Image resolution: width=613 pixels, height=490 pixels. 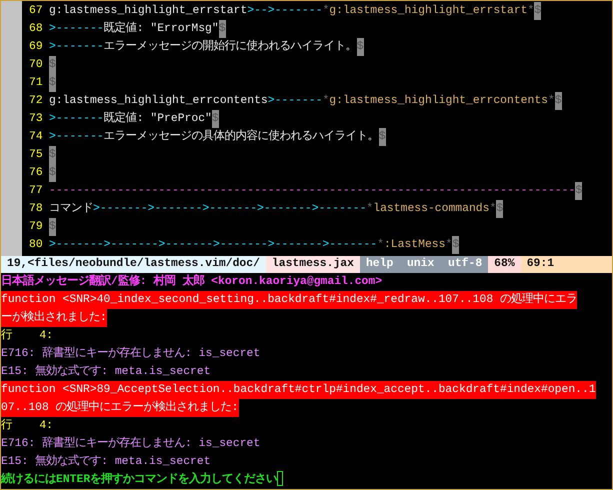 I want to click on status-segment: help unix utf-8, so click(x=424, y=264).